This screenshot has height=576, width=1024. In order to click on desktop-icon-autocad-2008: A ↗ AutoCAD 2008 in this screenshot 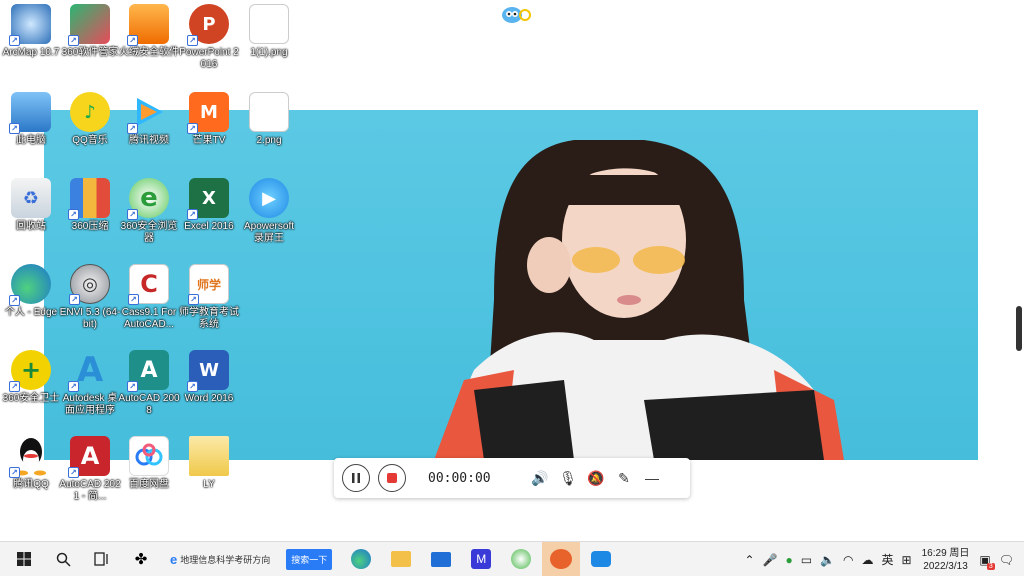, I will do `click(149, 383)`.